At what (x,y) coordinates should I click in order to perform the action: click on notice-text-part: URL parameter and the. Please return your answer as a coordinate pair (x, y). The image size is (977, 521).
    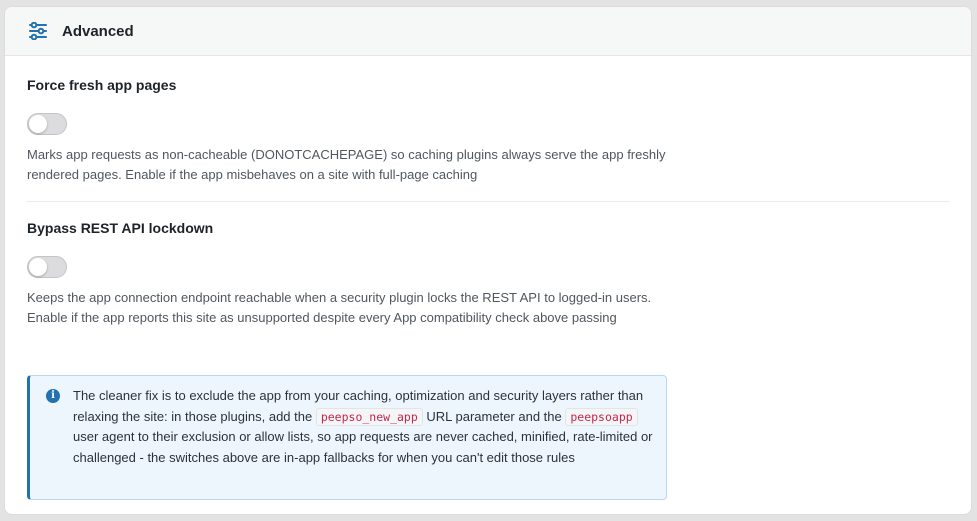
    Looking at the image, I should click on (494, 416).